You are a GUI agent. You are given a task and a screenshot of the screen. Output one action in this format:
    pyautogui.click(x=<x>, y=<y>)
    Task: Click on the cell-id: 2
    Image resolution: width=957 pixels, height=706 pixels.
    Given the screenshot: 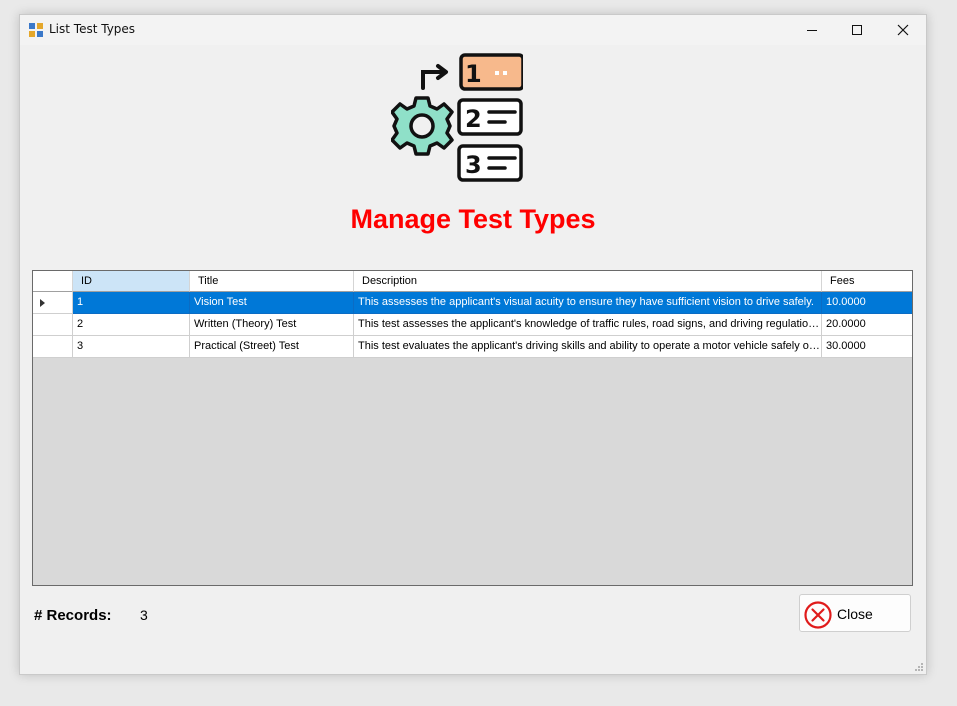 What is the action you would take?
    pyautogui.click(x=131, y=325)
    